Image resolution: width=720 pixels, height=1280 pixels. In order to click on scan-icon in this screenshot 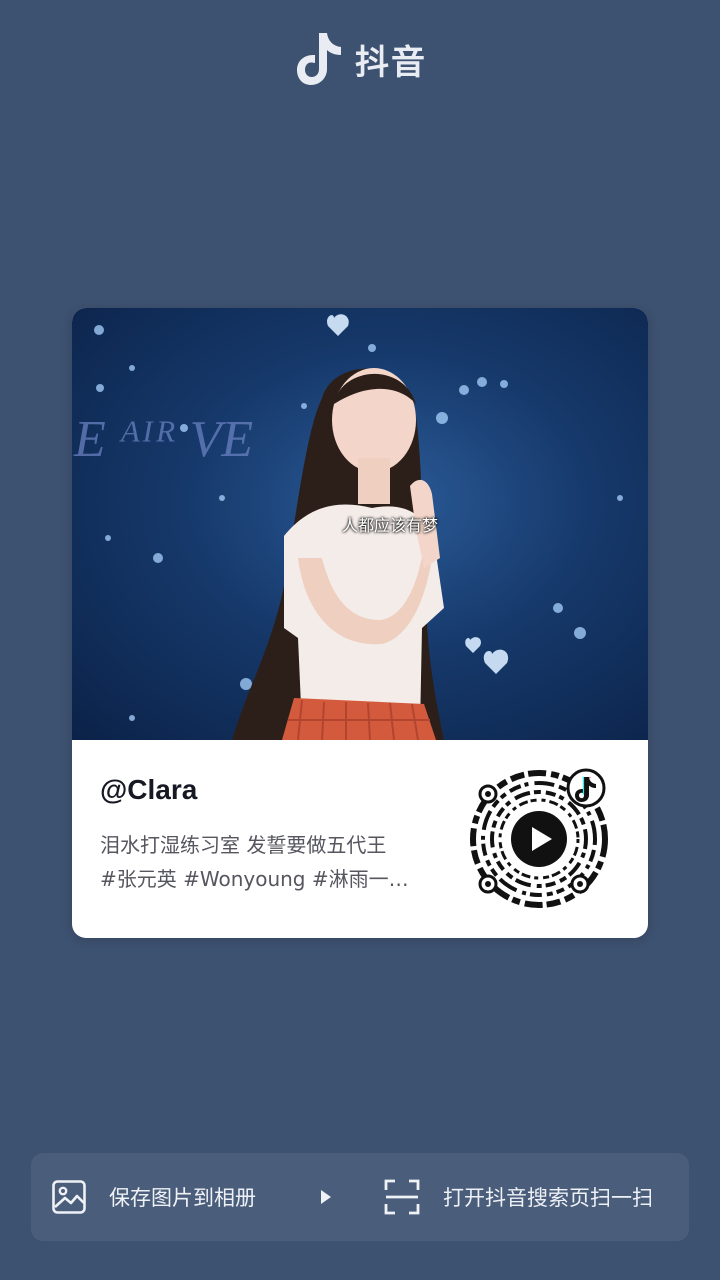, I will do `click(402, 1197)`.